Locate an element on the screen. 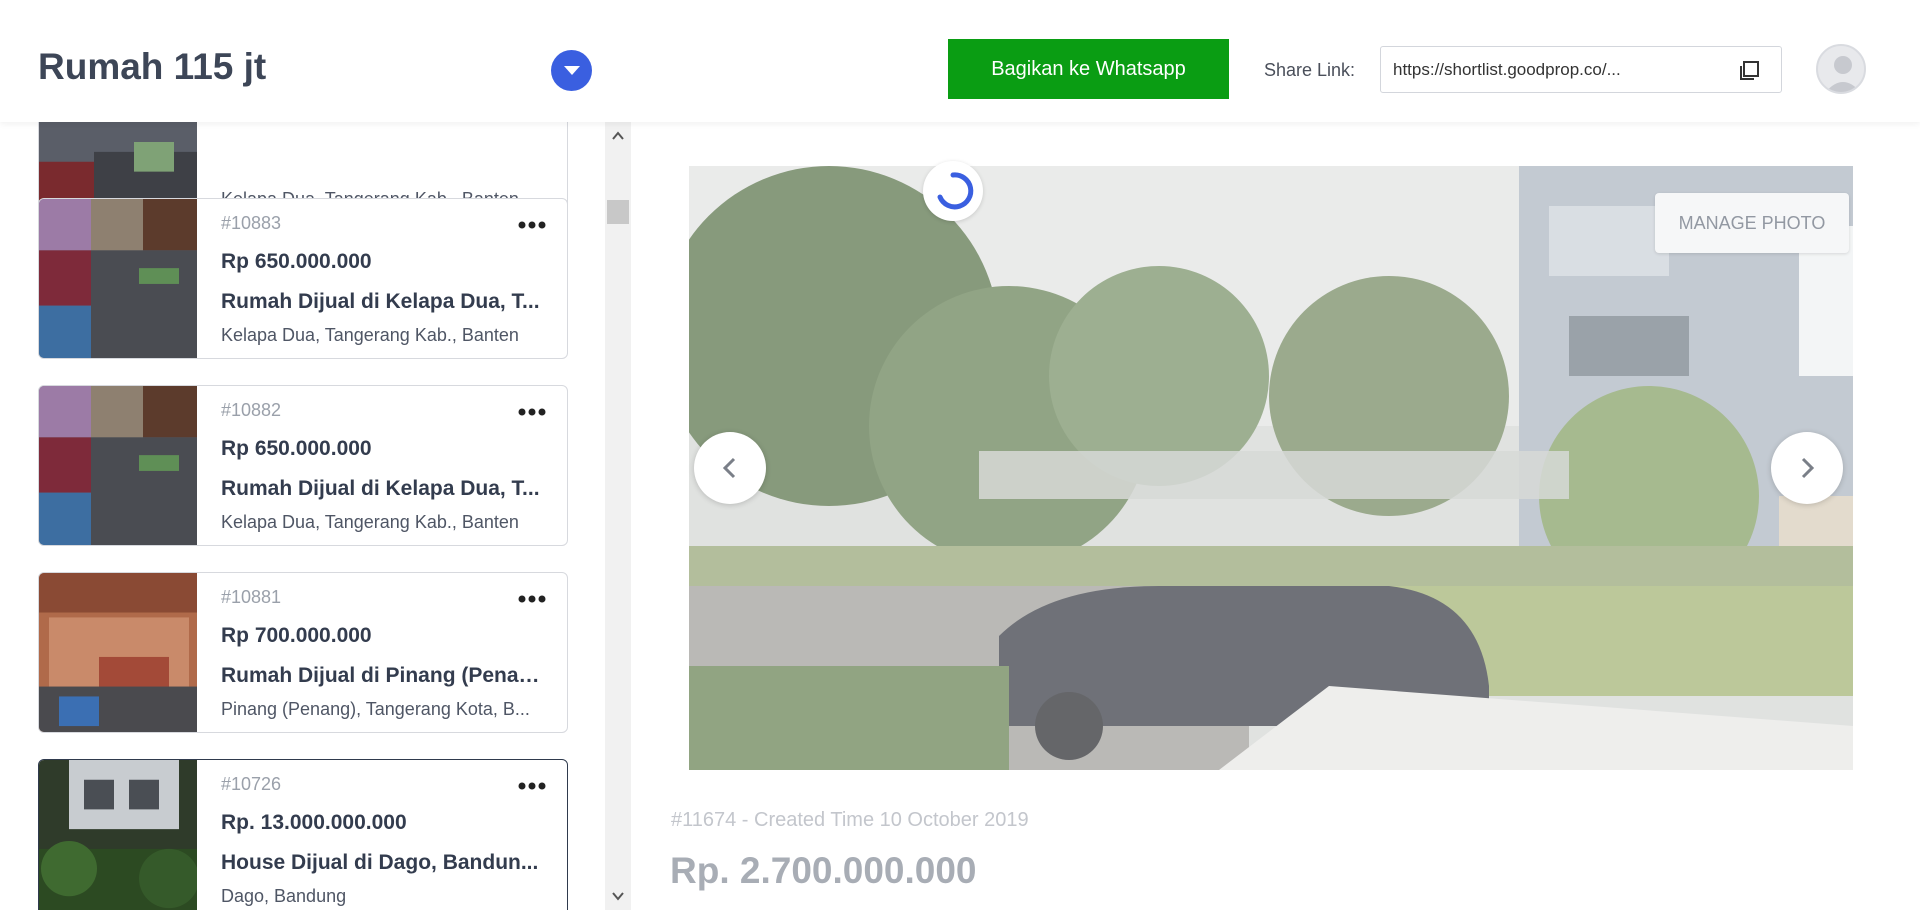  listing-price: Rp. 13.000.000.000 is located at coordinates (314, 822).